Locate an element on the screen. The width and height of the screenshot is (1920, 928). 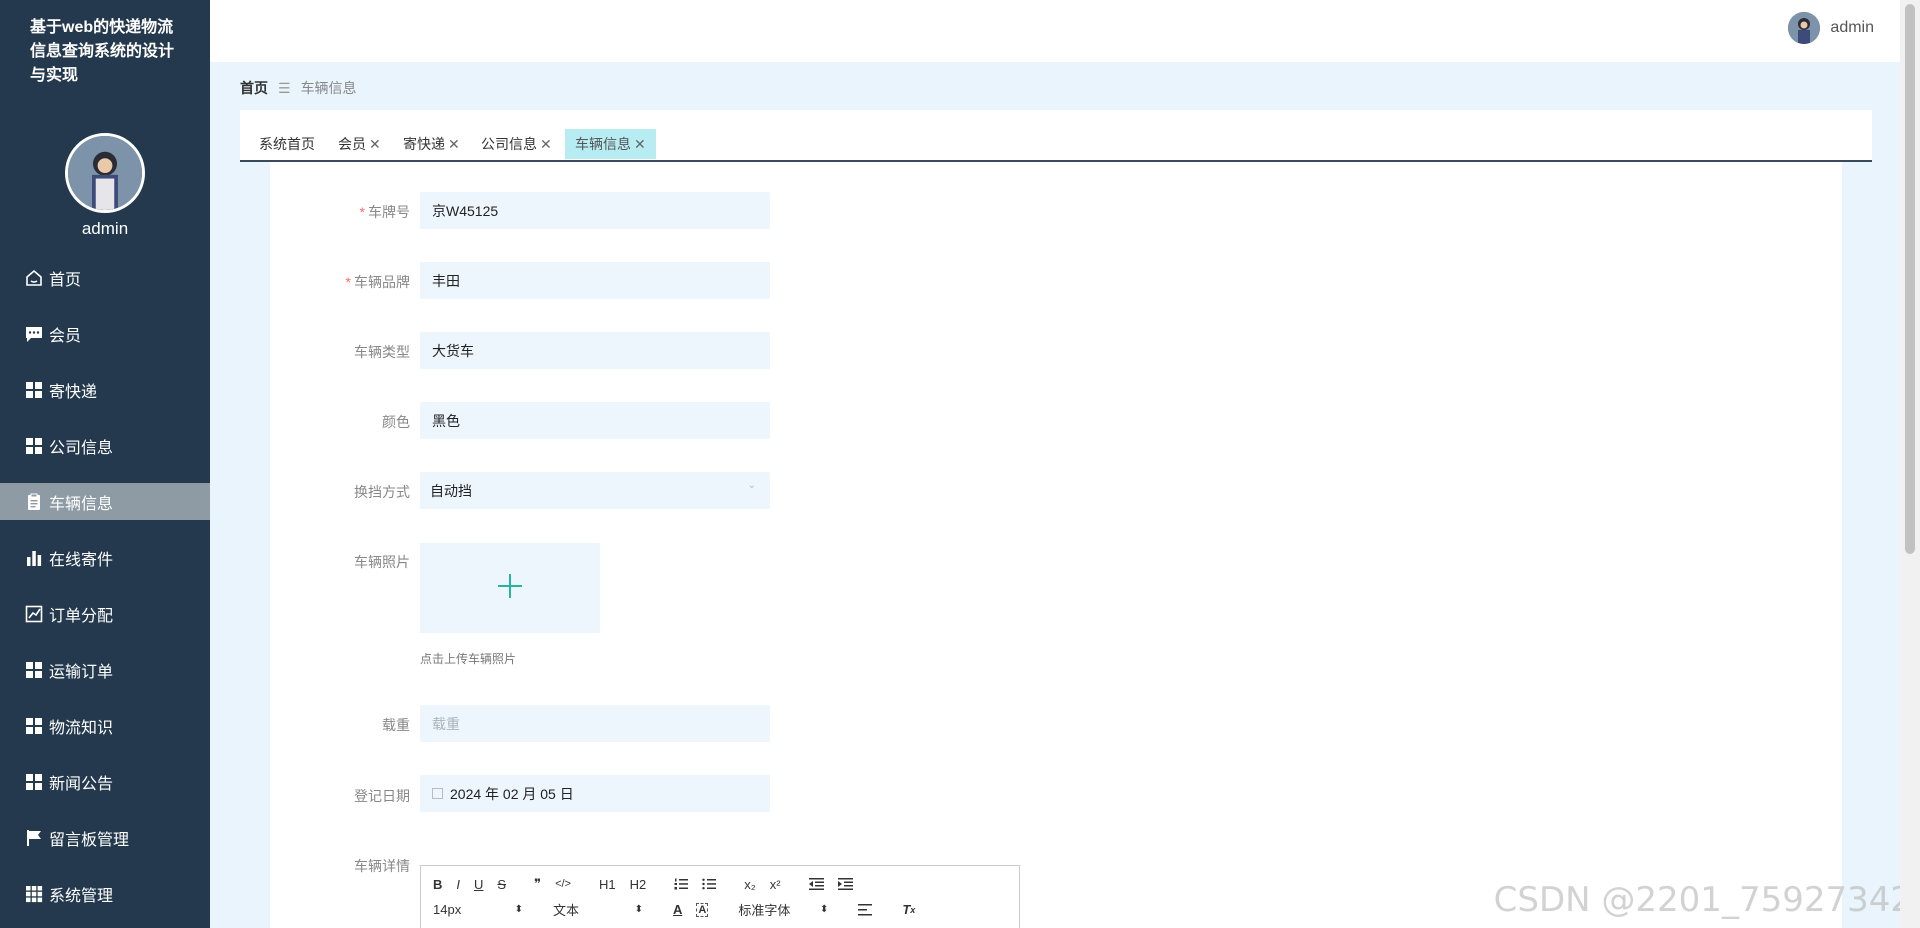
sidebar-item-home: 首页 is located at coordinates (105, 277).